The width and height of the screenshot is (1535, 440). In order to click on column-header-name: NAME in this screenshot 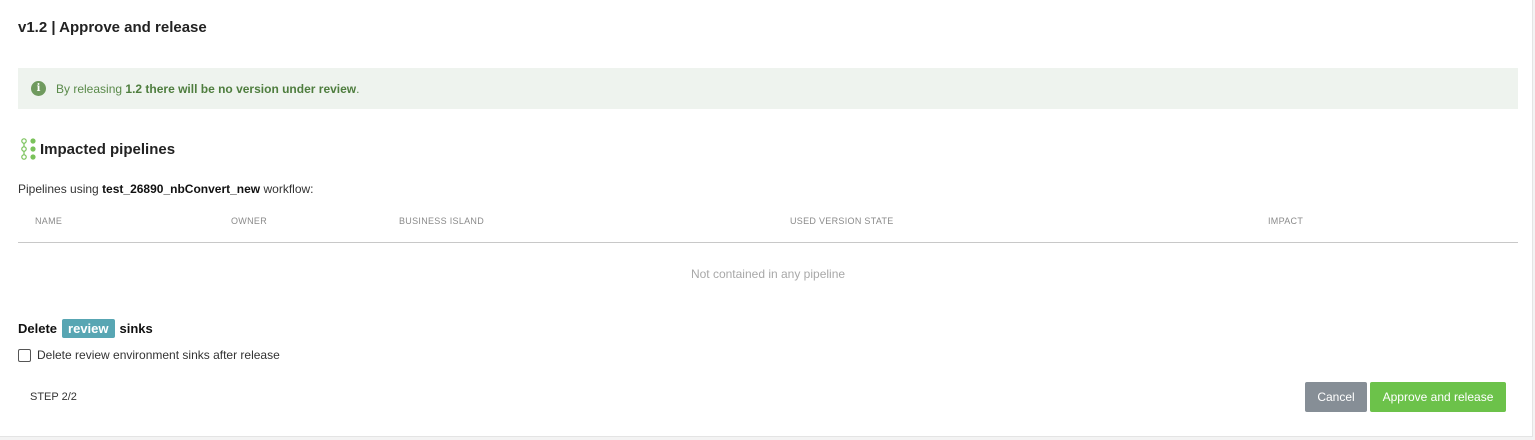, I will do `click(48, 221)`.